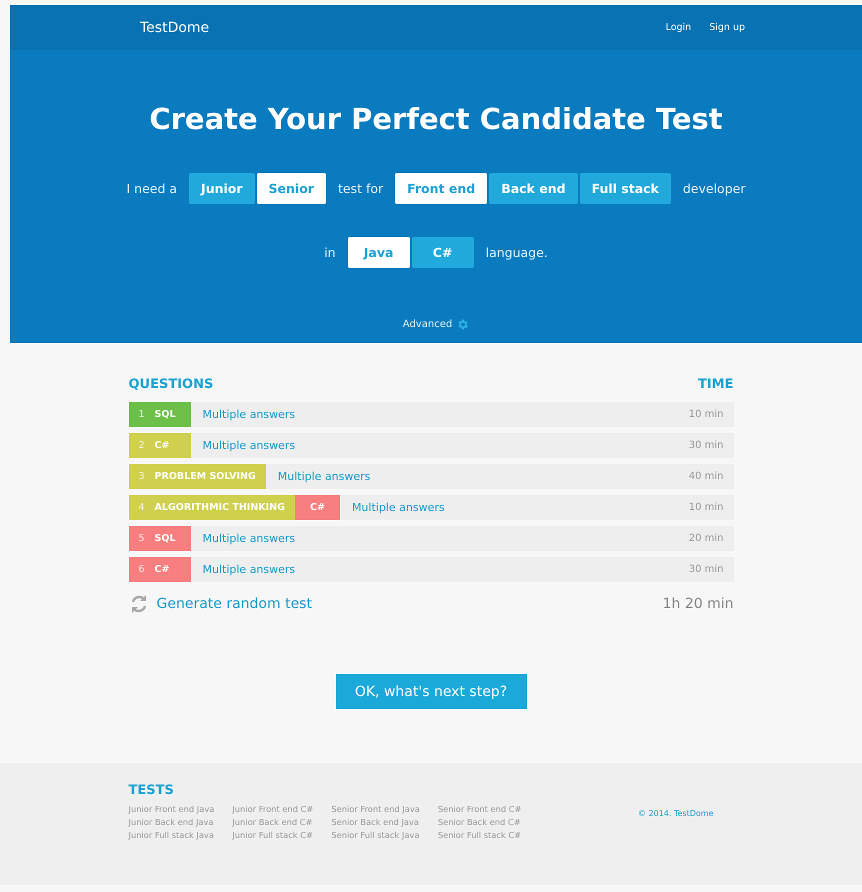 Image resolution: width=862 pixels, height=892 pixels. What do you see at coordinates (273, 809) in the screenshot?
I see `test-link: Junior Front end C#` at bounding box center [273, 809].